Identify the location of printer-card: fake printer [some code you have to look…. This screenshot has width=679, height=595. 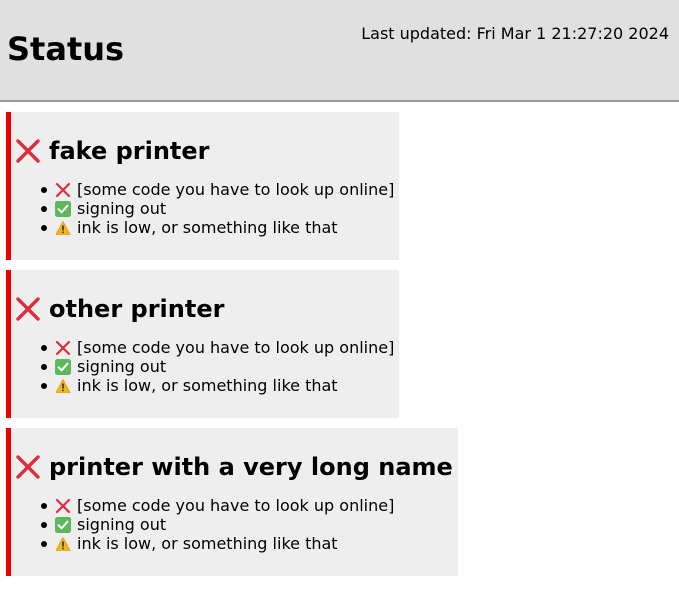
(203, 186).